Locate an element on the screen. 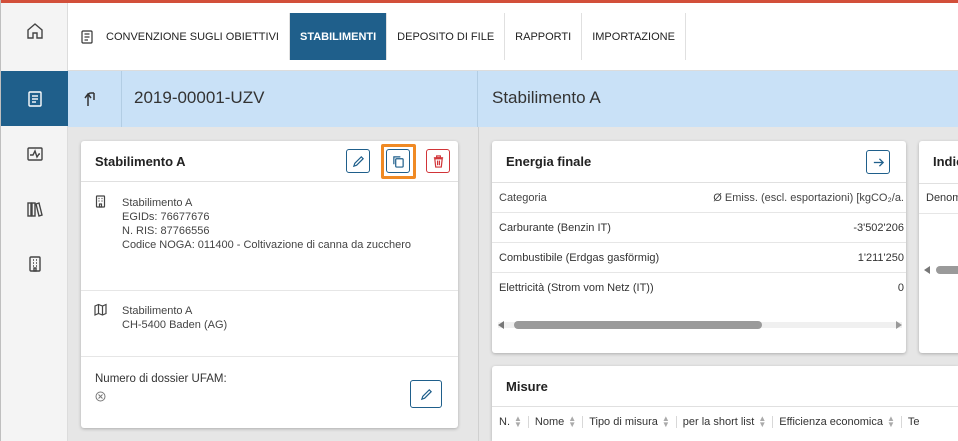  site-title: Stabilimento A is located at coordinates (546, 97).